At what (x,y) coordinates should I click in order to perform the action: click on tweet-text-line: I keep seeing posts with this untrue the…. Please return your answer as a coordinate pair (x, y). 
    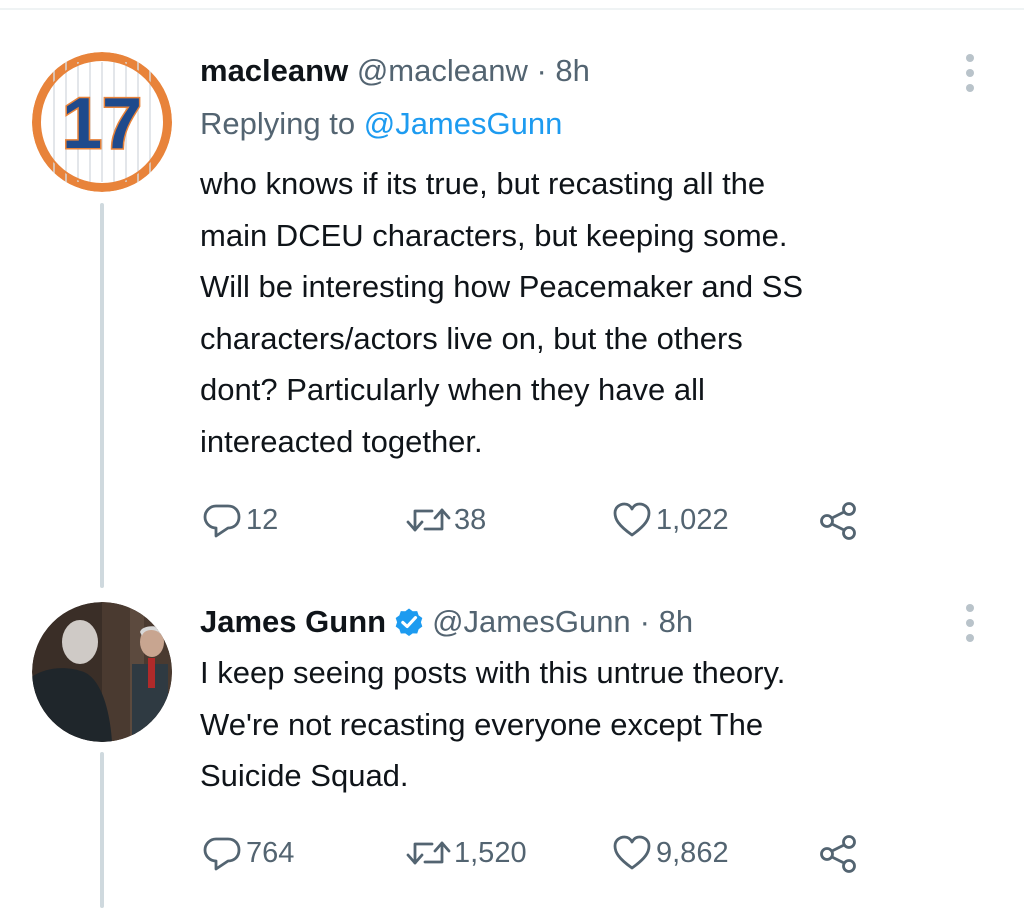
    Looking at the image, I should click on (493, 672).